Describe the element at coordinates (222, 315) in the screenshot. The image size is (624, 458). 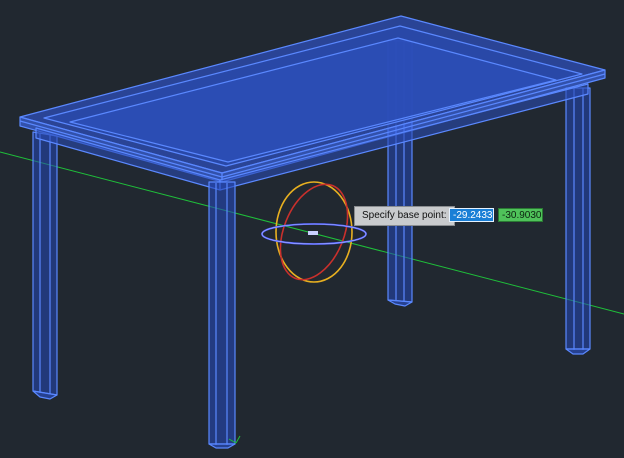
I see `table-leg-front` at that location.